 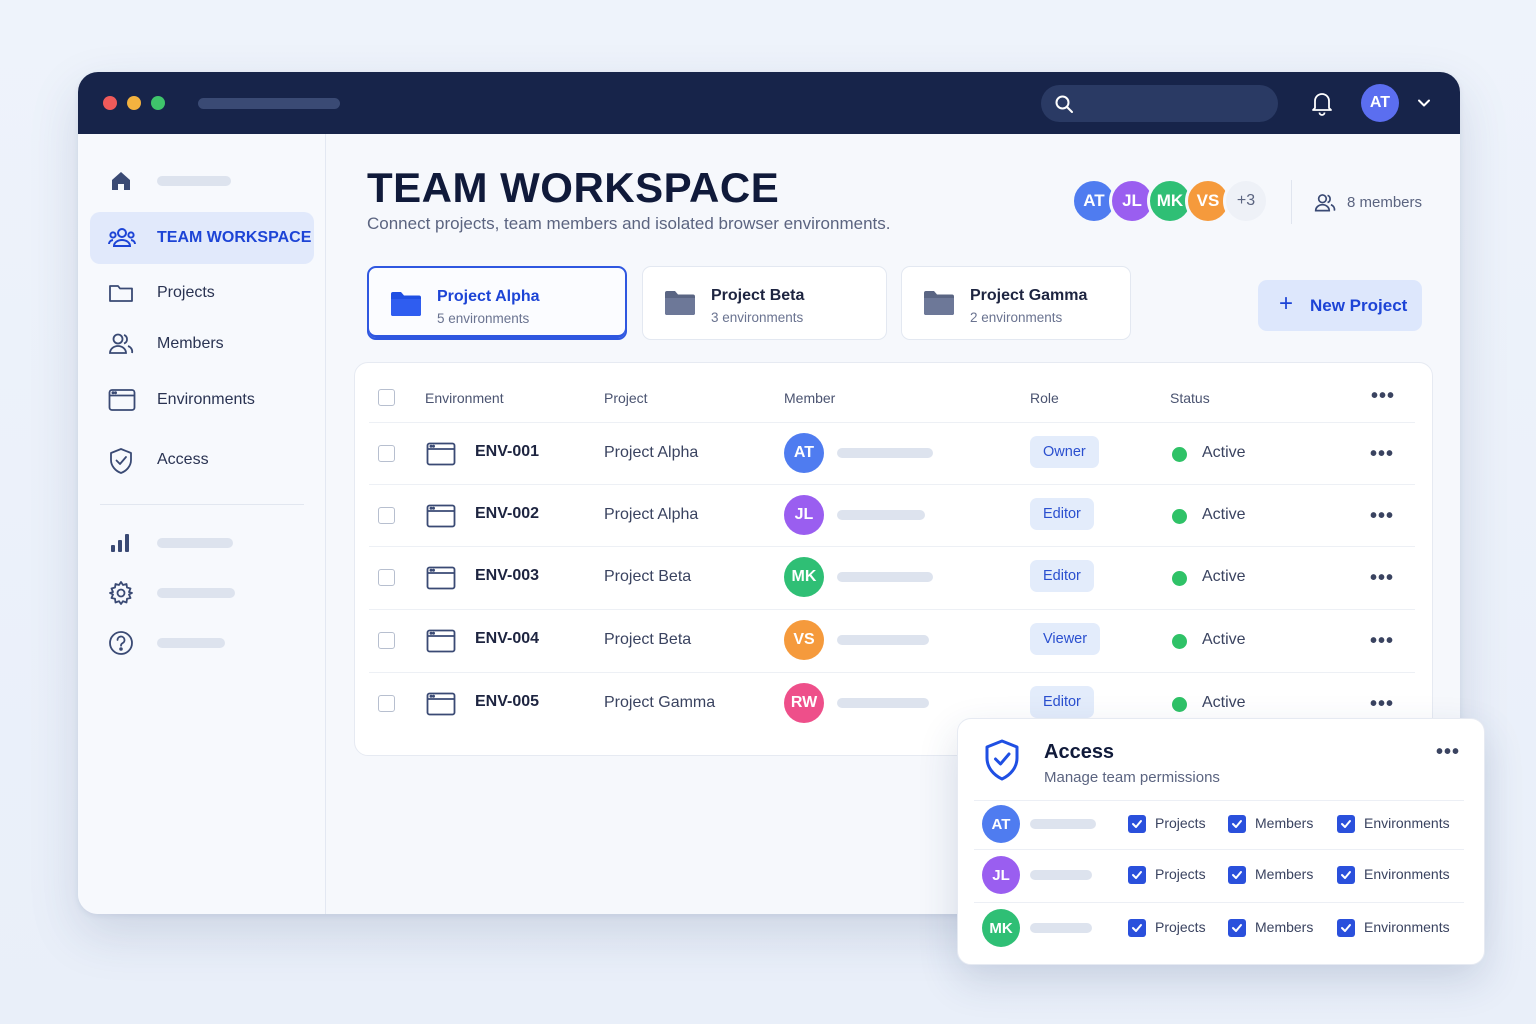 I want to click on sidebar-item-projects: Projects, so click(x=202, y=293).